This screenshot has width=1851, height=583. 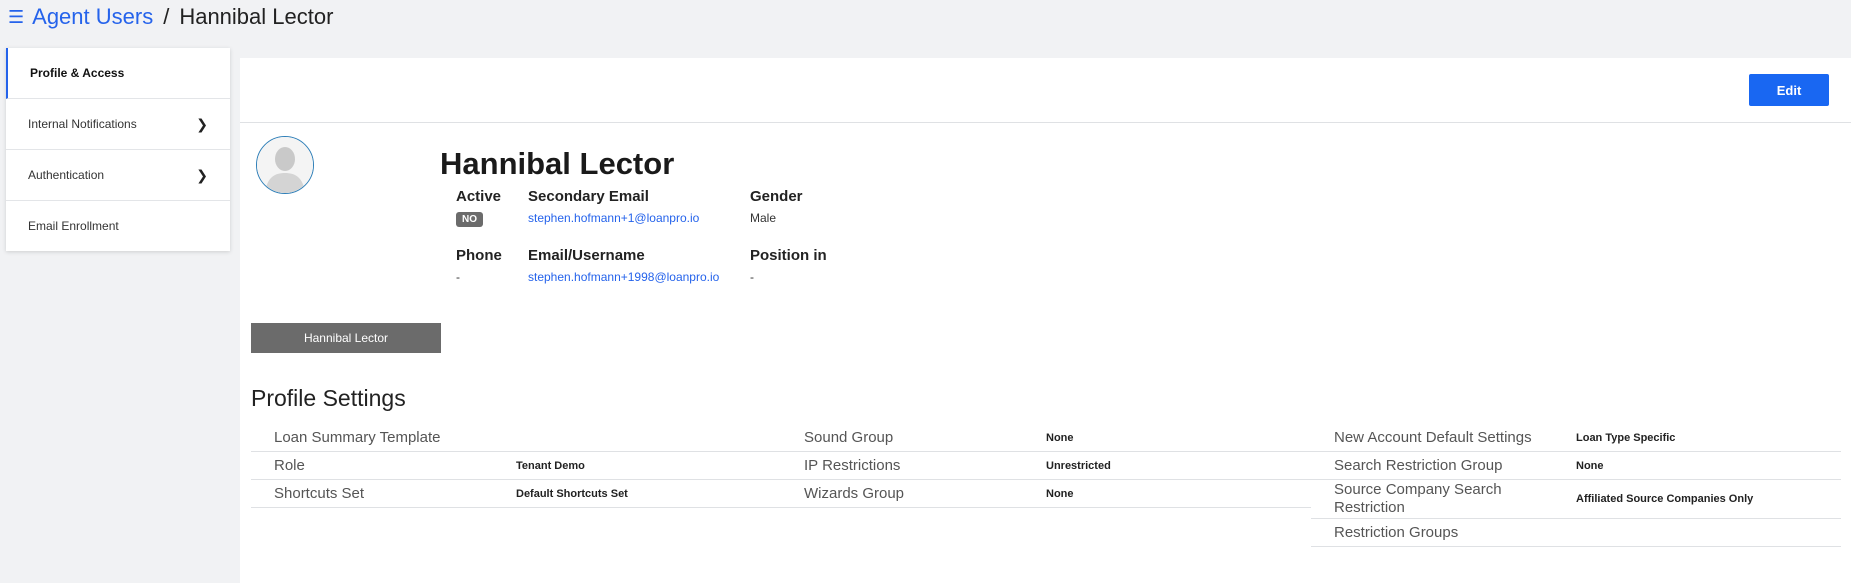 I want to click on sidebar-item-profile-access: Profile & Access, so click(x=118, y=73).